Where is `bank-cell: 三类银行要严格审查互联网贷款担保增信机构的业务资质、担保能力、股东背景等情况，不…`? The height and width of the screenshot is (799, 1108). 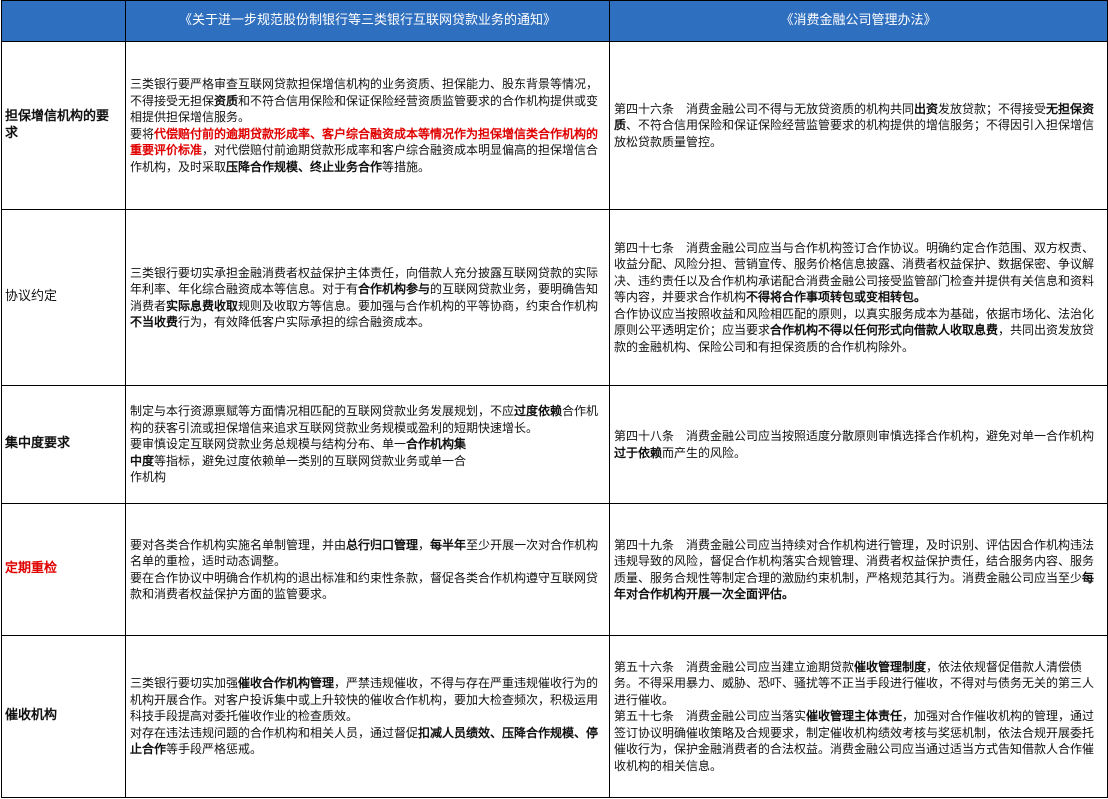
bank-cell: 三类银行要严格审查互联网贷款担保增信机构的业务资质、担保能力、股东背景等情况，不… is located at coordinates (367, 125).